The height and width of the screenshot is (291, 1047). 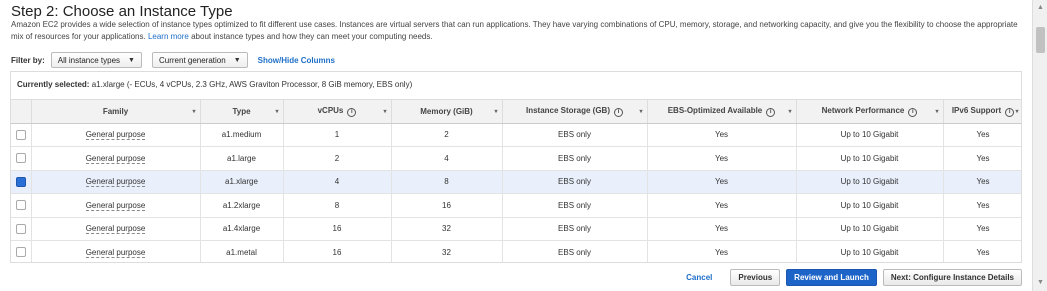 I want to click on header-storage-label: Instance Storage (GB), so click(x=567, y=110).